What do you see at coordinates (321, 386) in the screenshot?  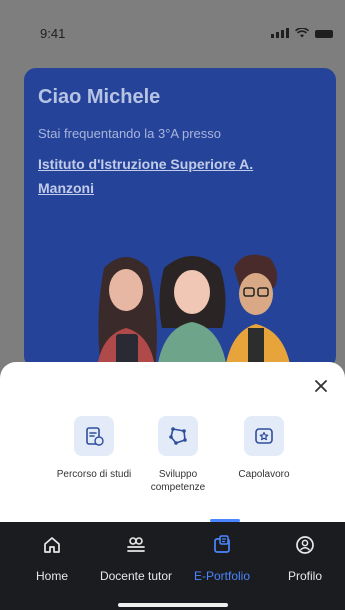 I see `close-icon` at bounding box center [321, 386].